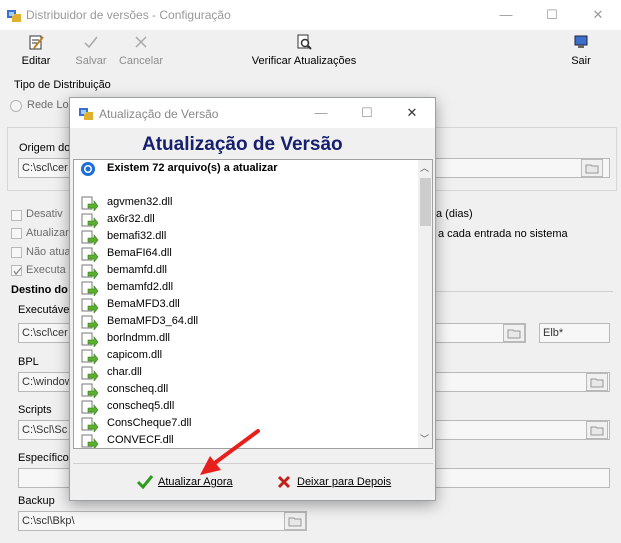 The width and height of the screenshot is (621, 543). What do you see at coordinates (248, 407) in the screenshot?
I see `list-item: conscheq5.dll` at bounding box center [248, 407].